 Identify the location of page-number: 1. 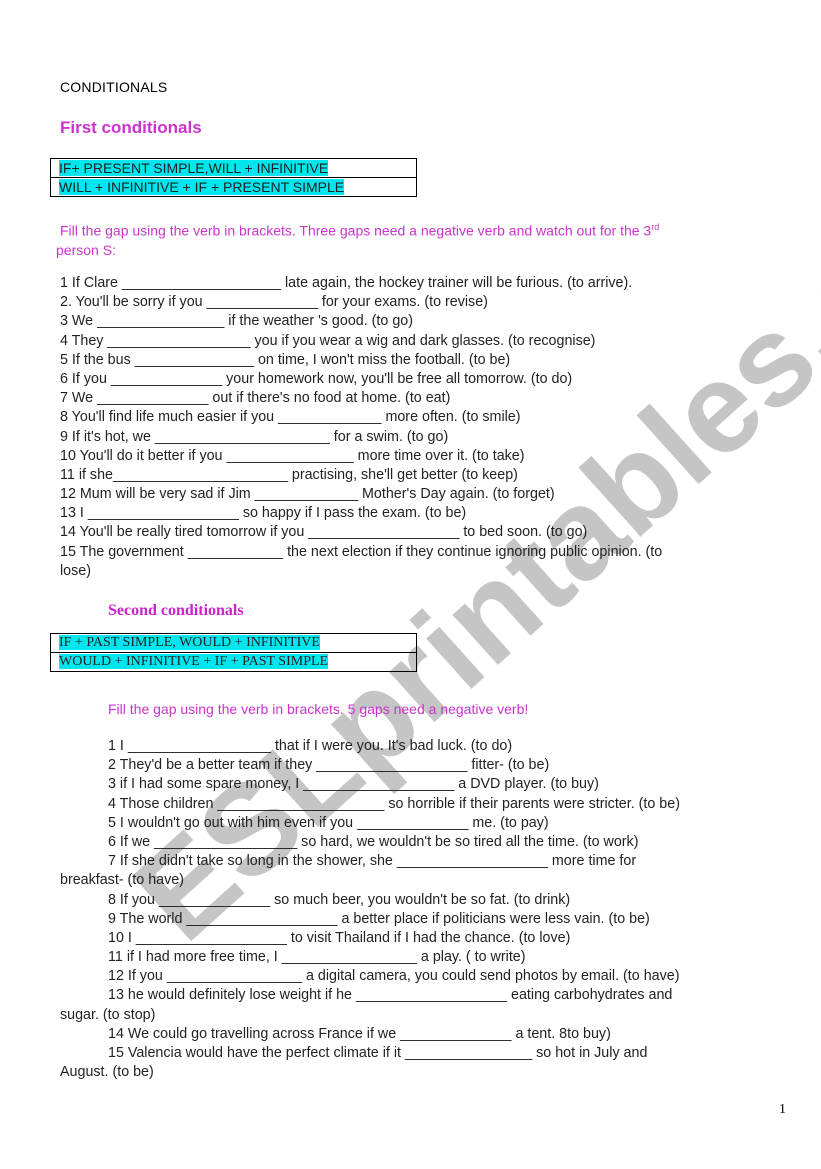
(782, 1109).